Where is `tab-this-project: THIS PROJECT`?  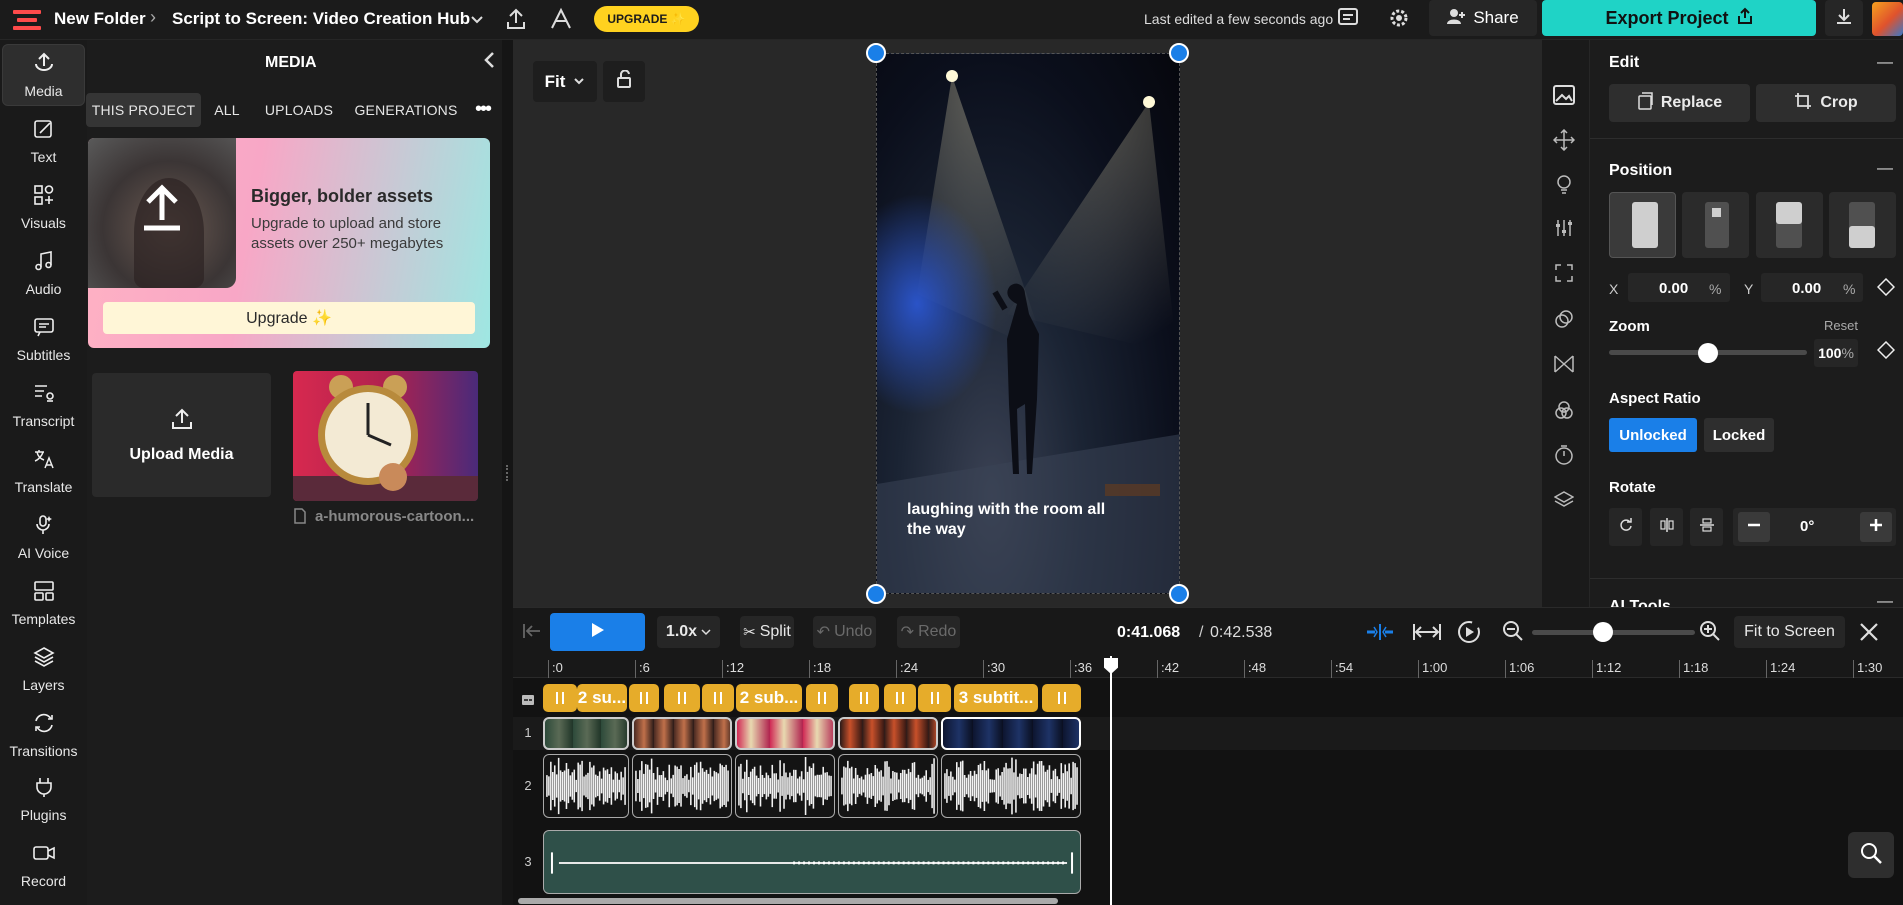 tab-this-project: THIS PROJECT is located at coordinates (143, 110).